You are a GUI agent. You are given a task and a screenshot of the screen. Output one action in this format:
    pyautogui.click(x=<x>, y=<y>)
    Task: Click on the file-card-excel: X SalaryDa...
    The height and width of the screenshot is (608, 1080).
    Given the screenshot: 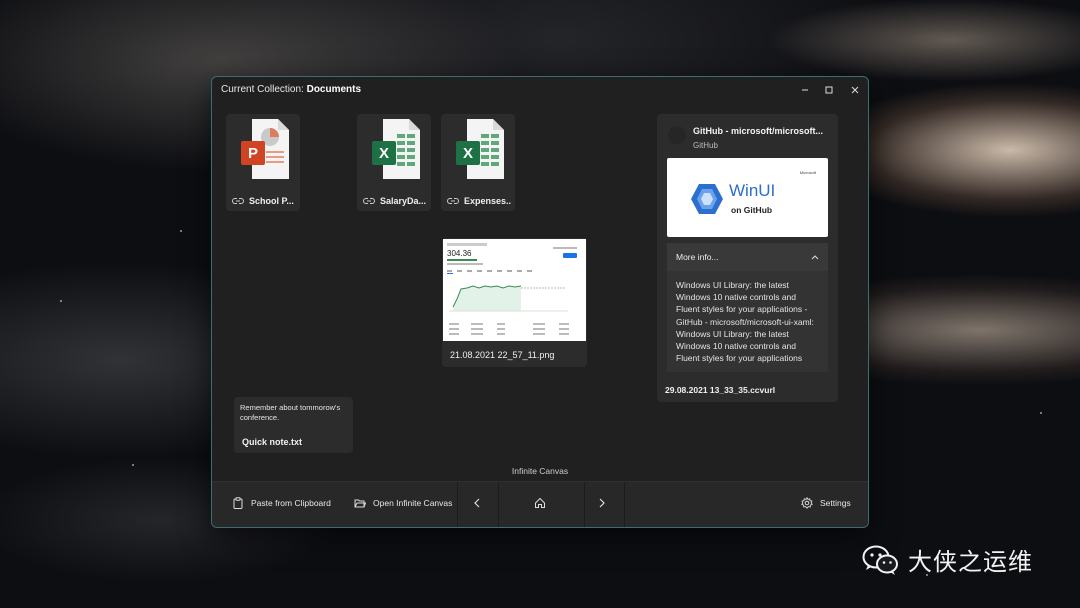 What is the action you would take?
    pyautogui.click(x=394, y=162)
    